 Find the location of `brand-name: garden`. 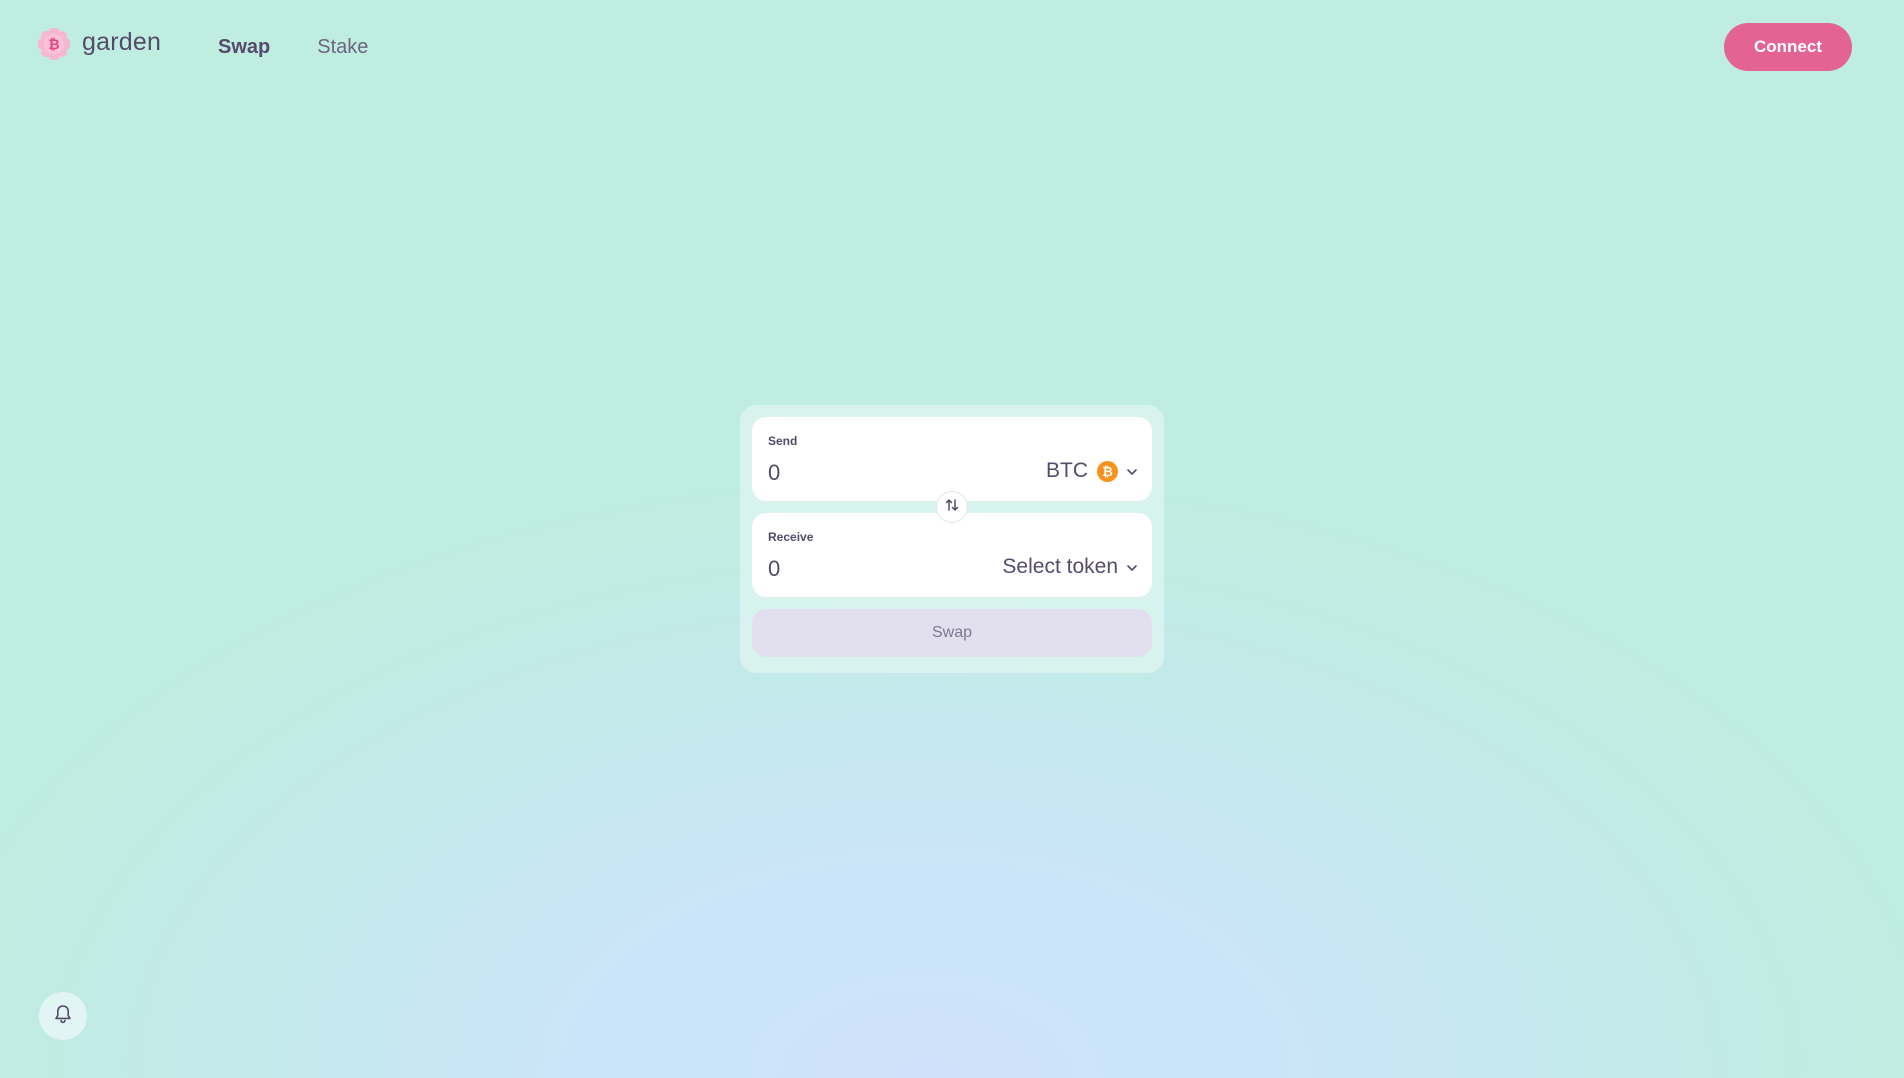

brand-name: garden is located at coordinates (122, 42).